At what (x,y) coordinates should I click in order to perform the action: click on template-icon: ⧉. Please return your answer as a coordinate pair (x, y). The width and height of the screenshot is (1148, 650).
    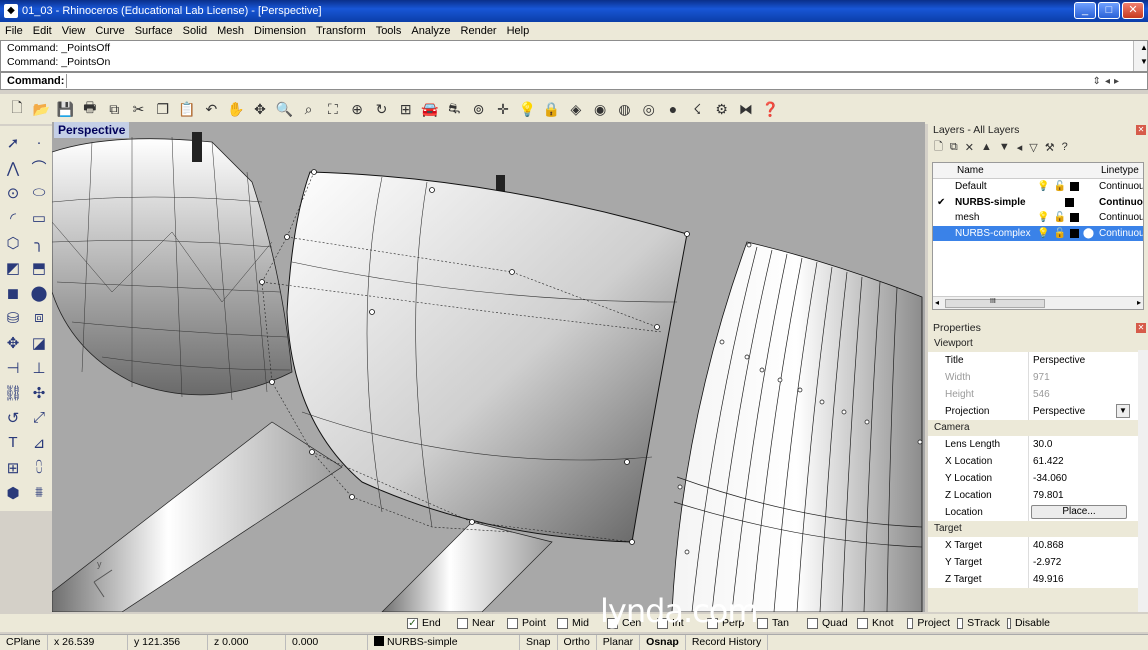
    Looking at the image, I should click on (114, 109).